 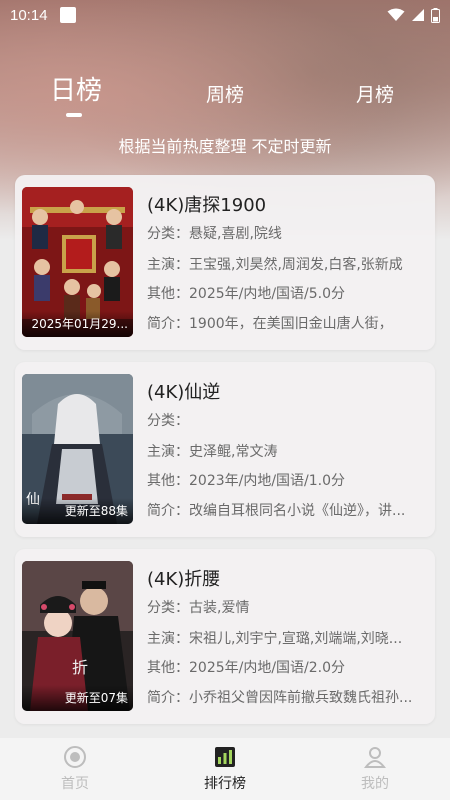 I want to click on tab-indicator, so click(x=74, y=115).